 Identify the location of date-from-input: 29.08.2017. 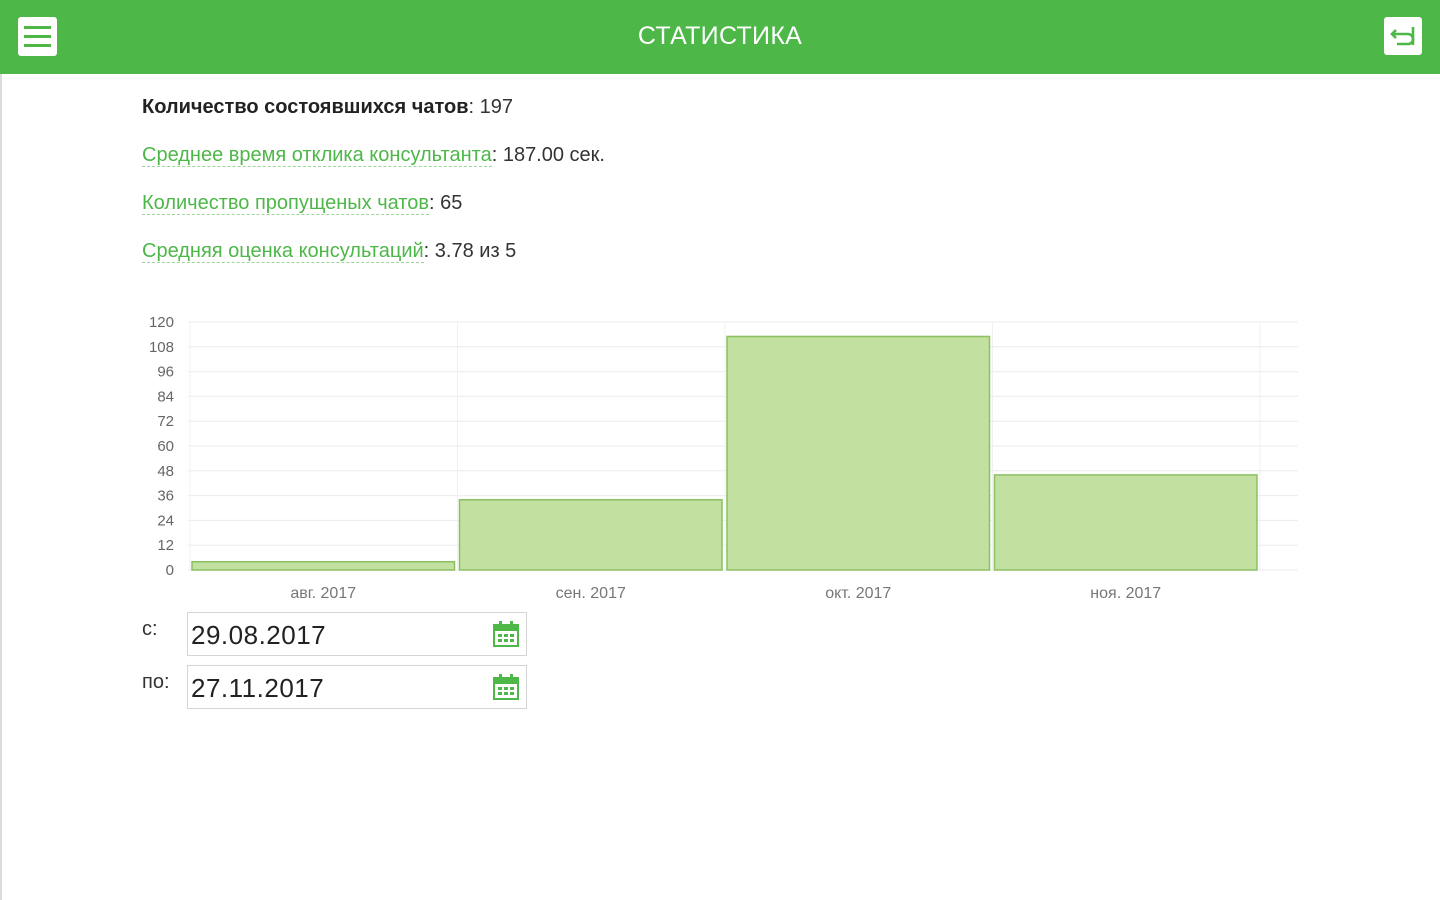
(357, 634).